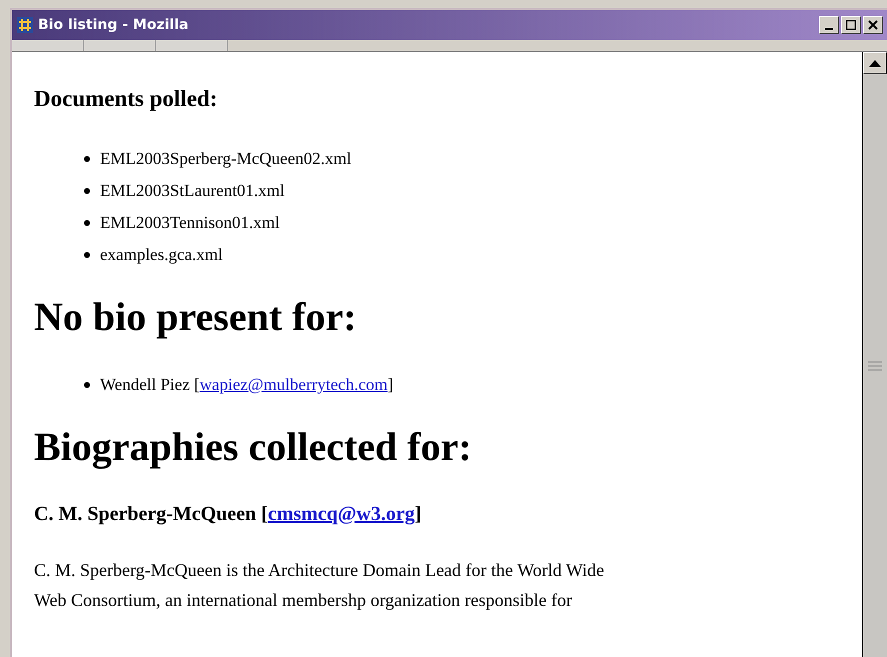 Image resolution: width=887 pixels, height=657 pixels. I want to click on scroll-grip-icon, so click(875, 365).